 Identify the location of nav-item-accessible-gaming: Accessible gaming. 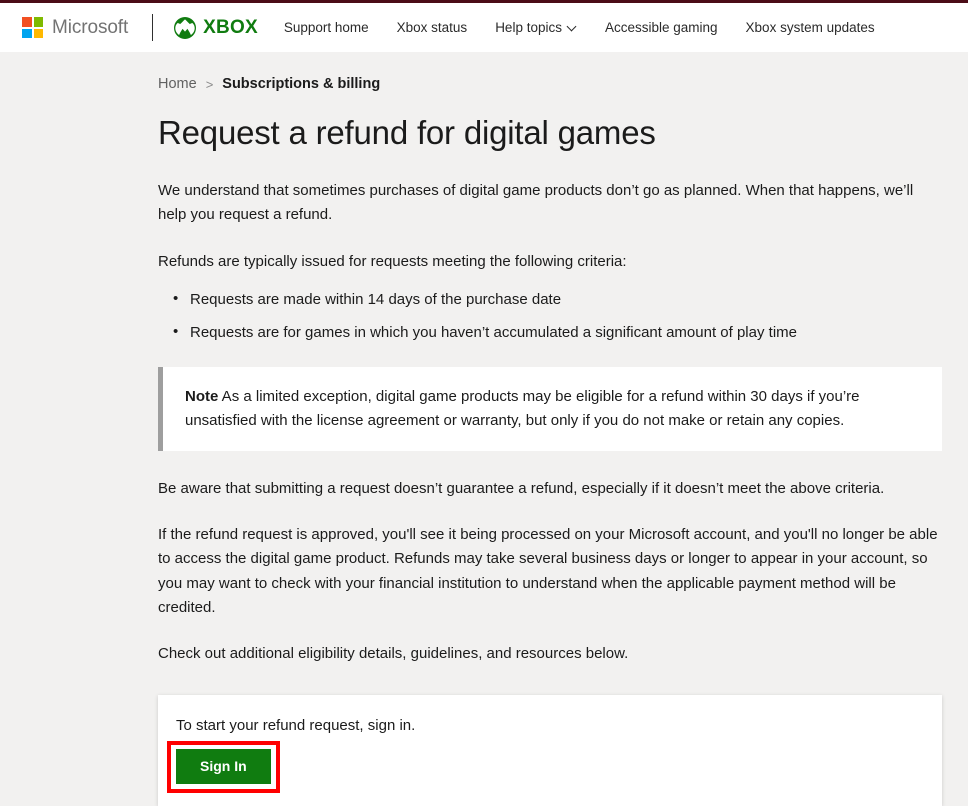
(661, 27).